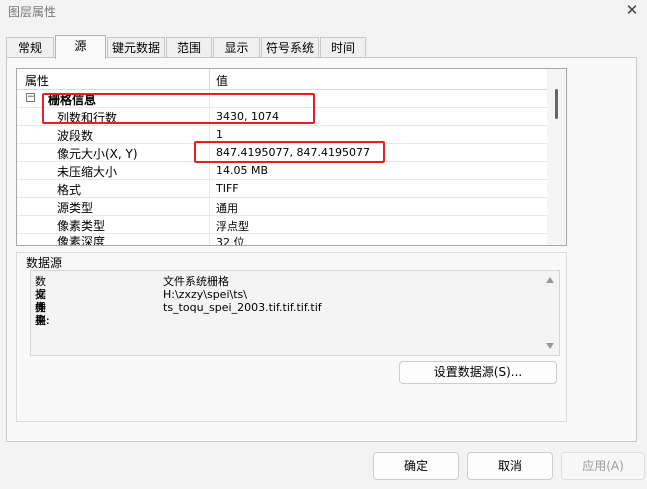  Describe the element at coordinates (282, 207) in the screenshot. I see `property-row: 源类型 通用` at that location.